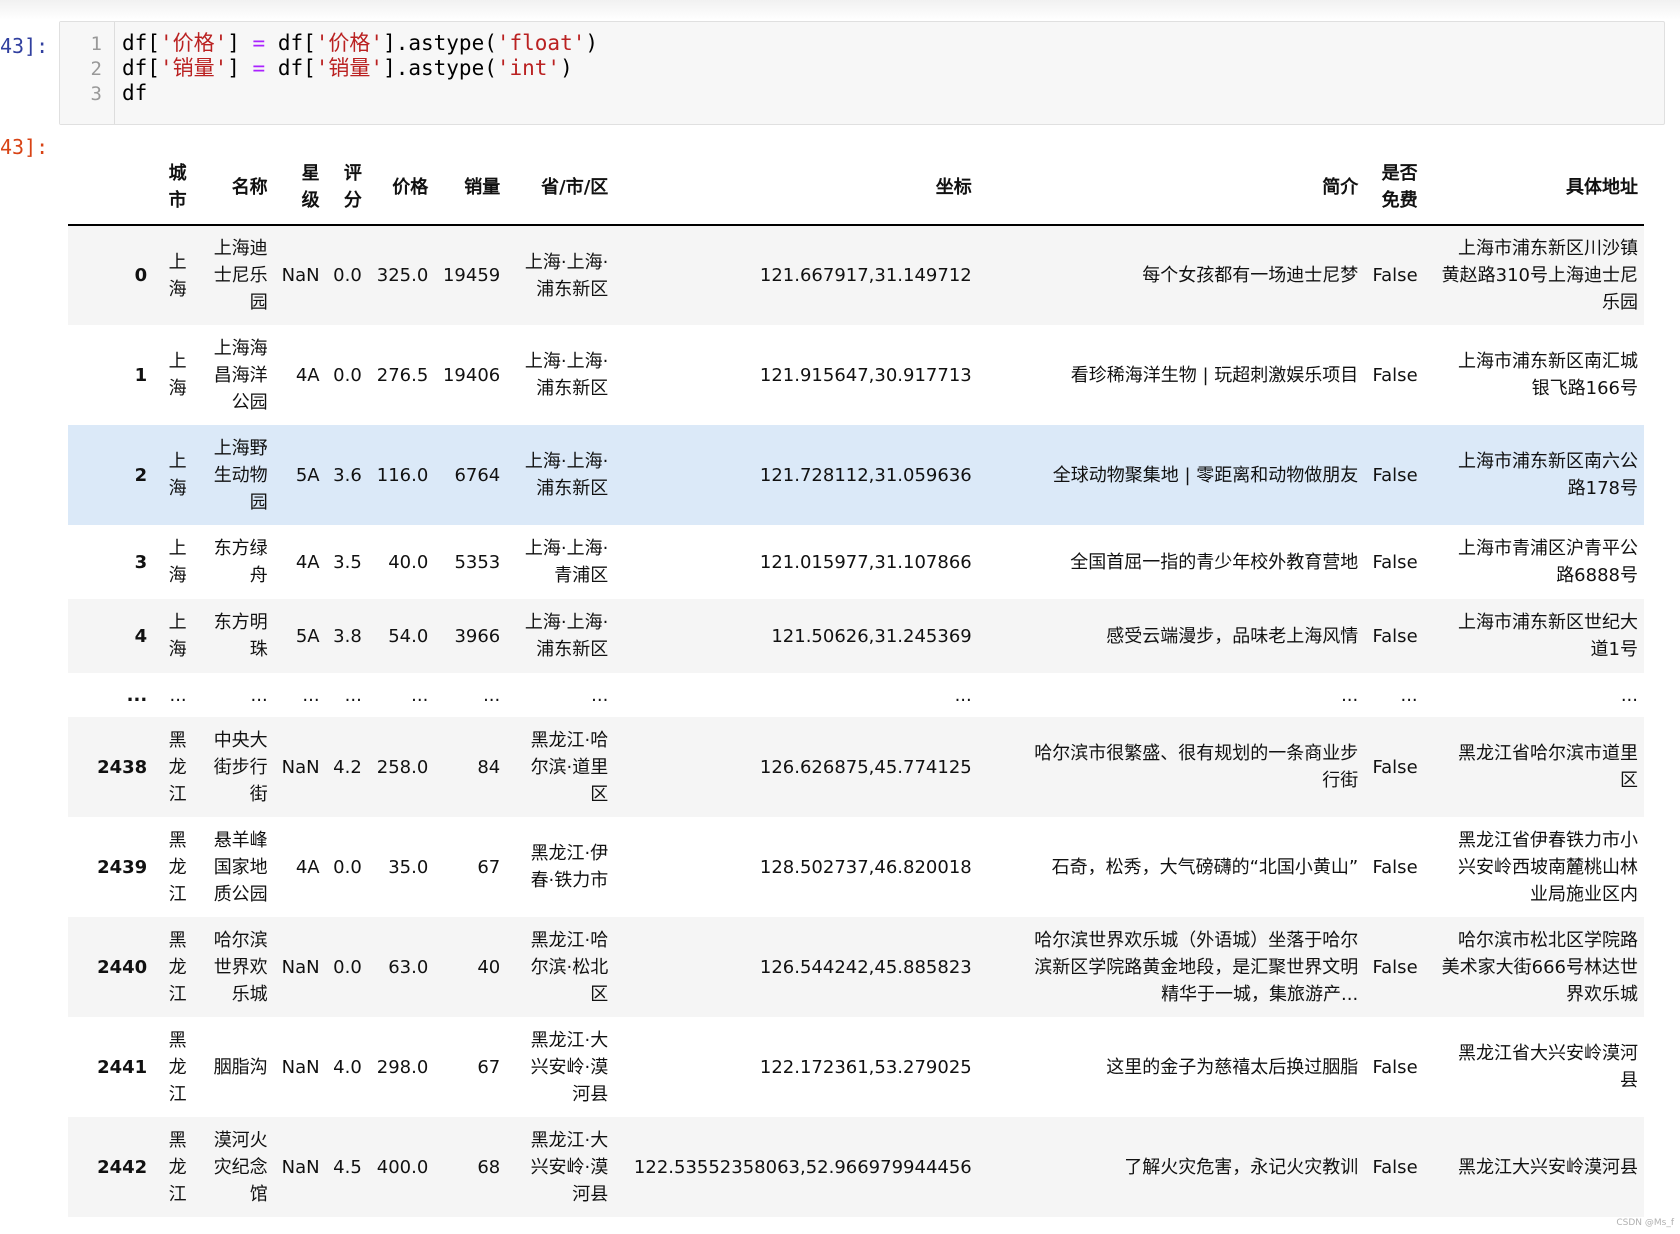 This screenshot has height=1234, width=1680. Describe the element at coordinates (134, 93) in the screenshot. I see `code-line-3: df` at that location.